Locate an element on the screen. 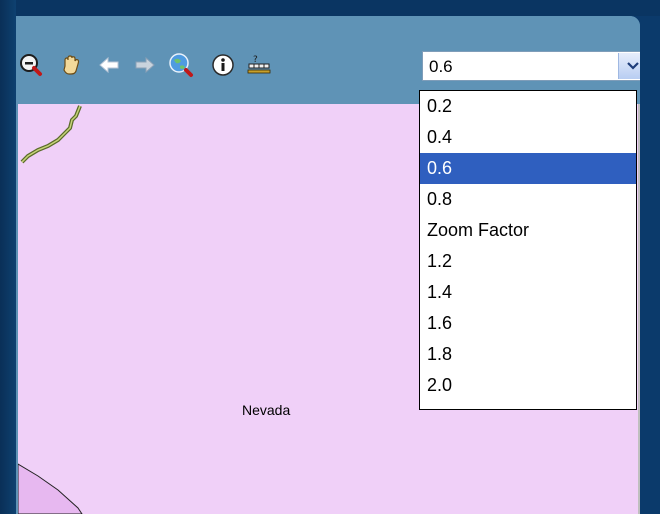 This screenshot has height=514, width=660. back-arrow-icon is located at coordinates (109, 65).